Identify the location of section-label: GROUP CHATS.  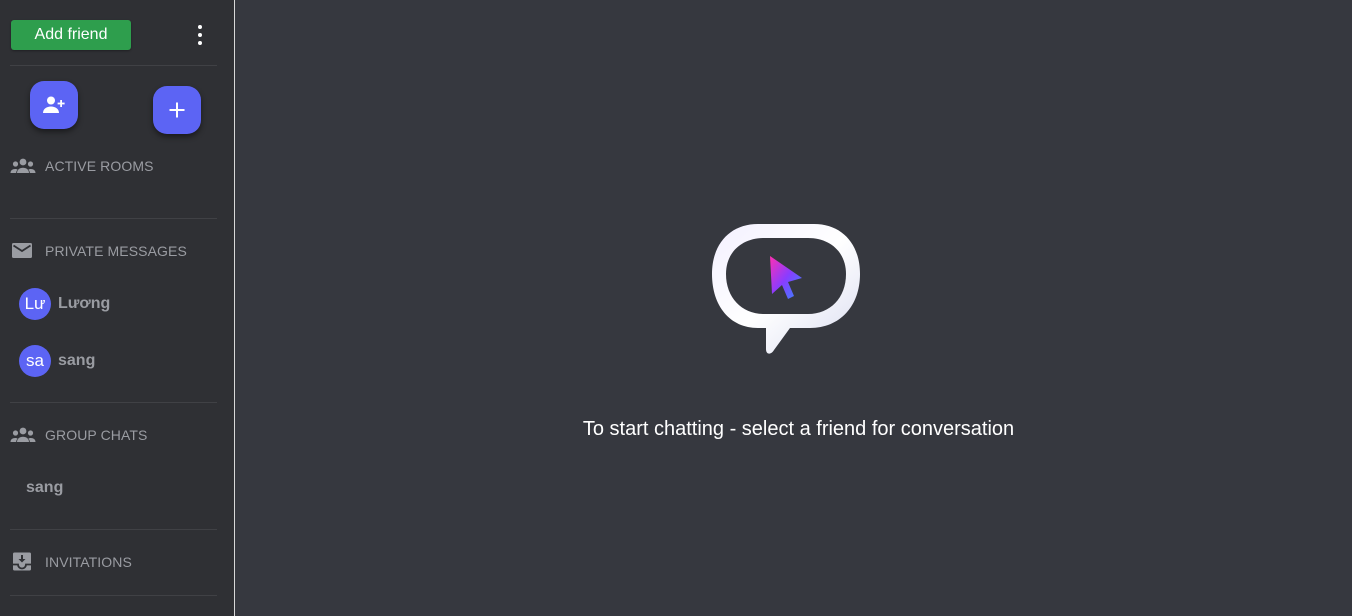
(96, 435).